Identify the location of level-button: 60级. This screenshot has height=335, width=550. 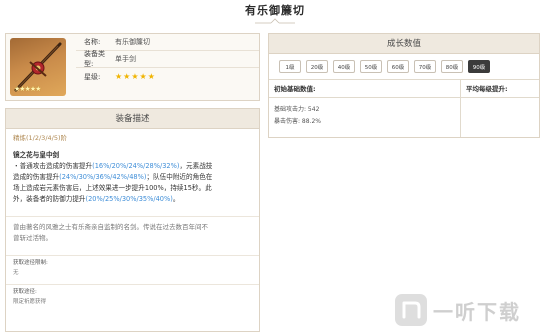
(398, 66).